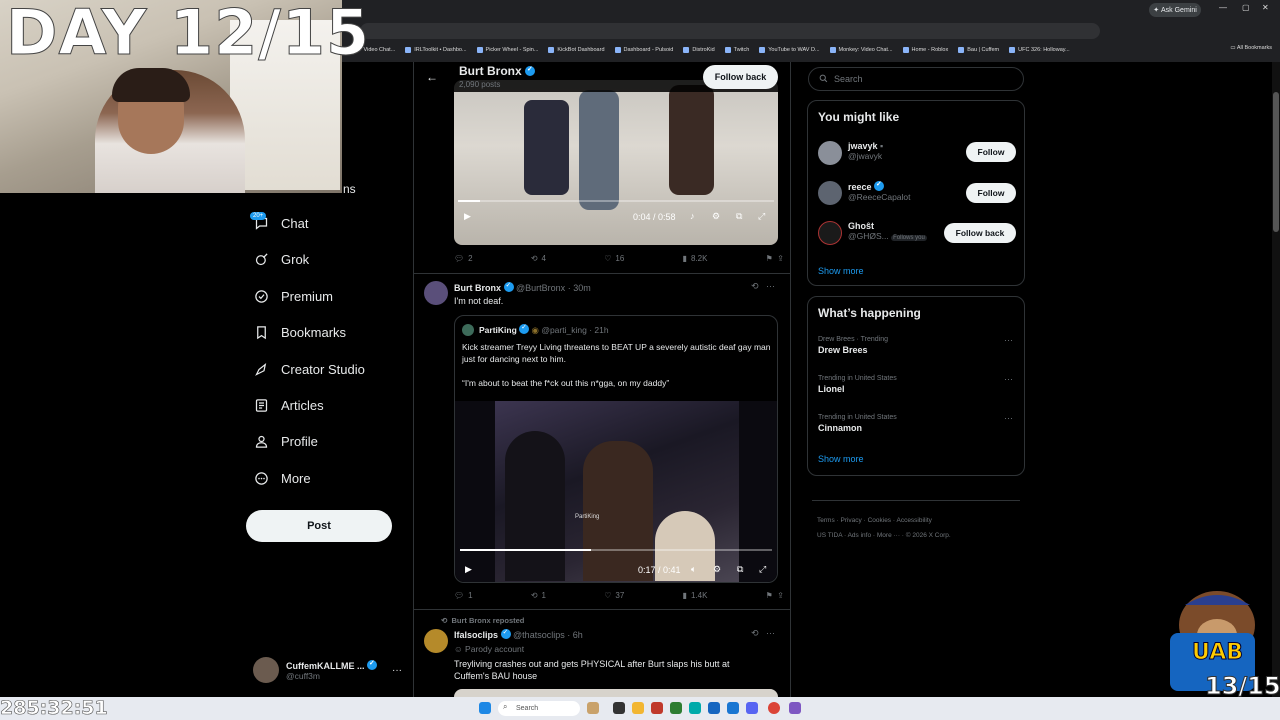 This screenshot has width=1280, height=720. Describe the element at coordinates (616, 693) in the screenshot. I see `tweet-media-preview` at that location.